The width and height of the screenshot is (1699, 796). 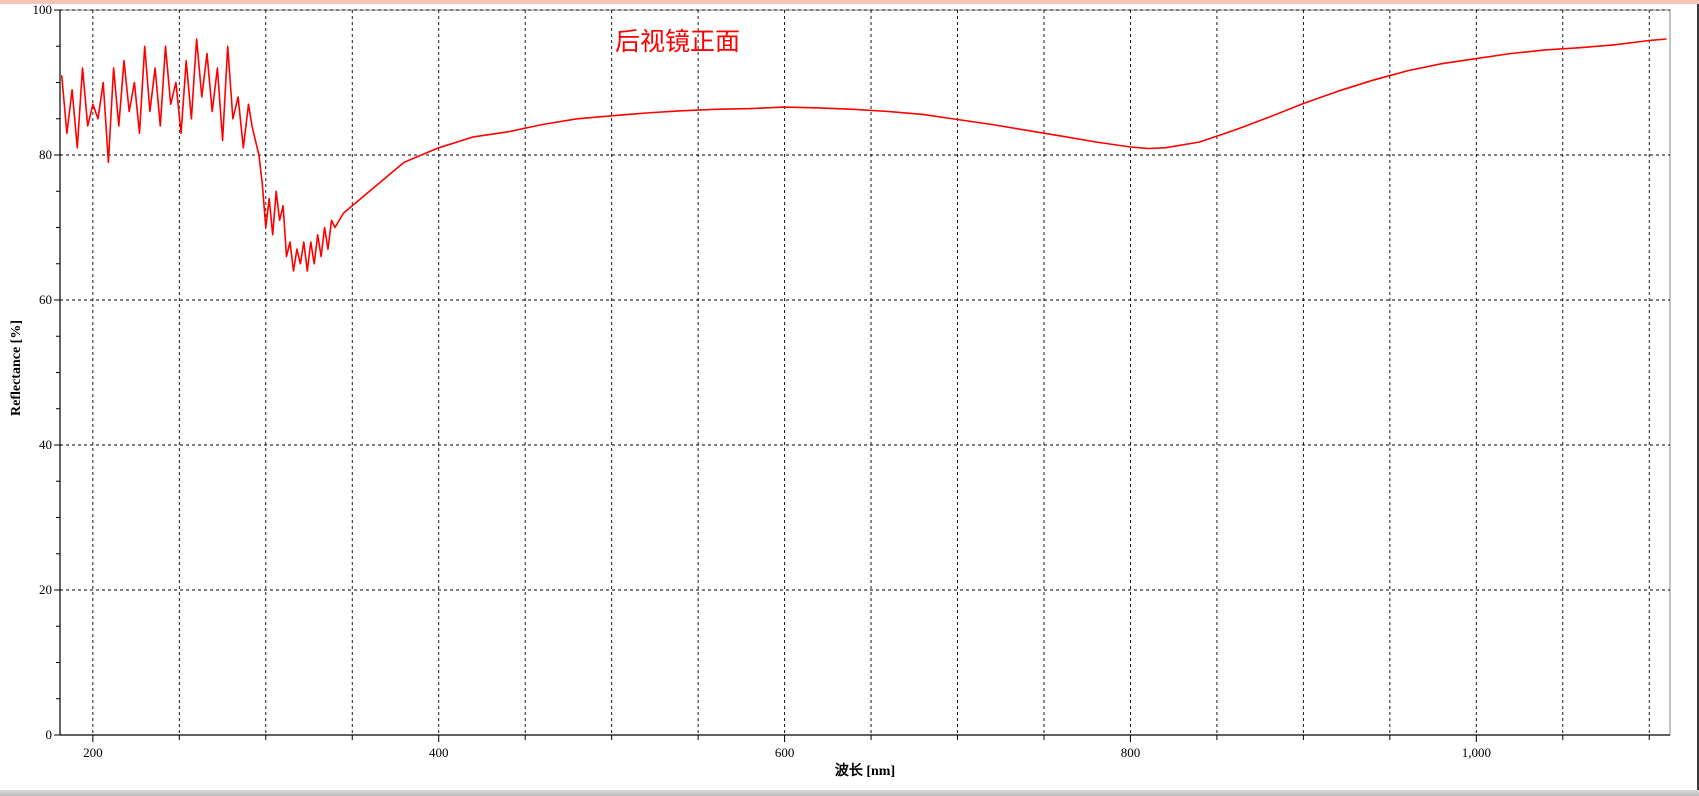 I want to click on y-tick-label: 100, so click(x=43, y=9).